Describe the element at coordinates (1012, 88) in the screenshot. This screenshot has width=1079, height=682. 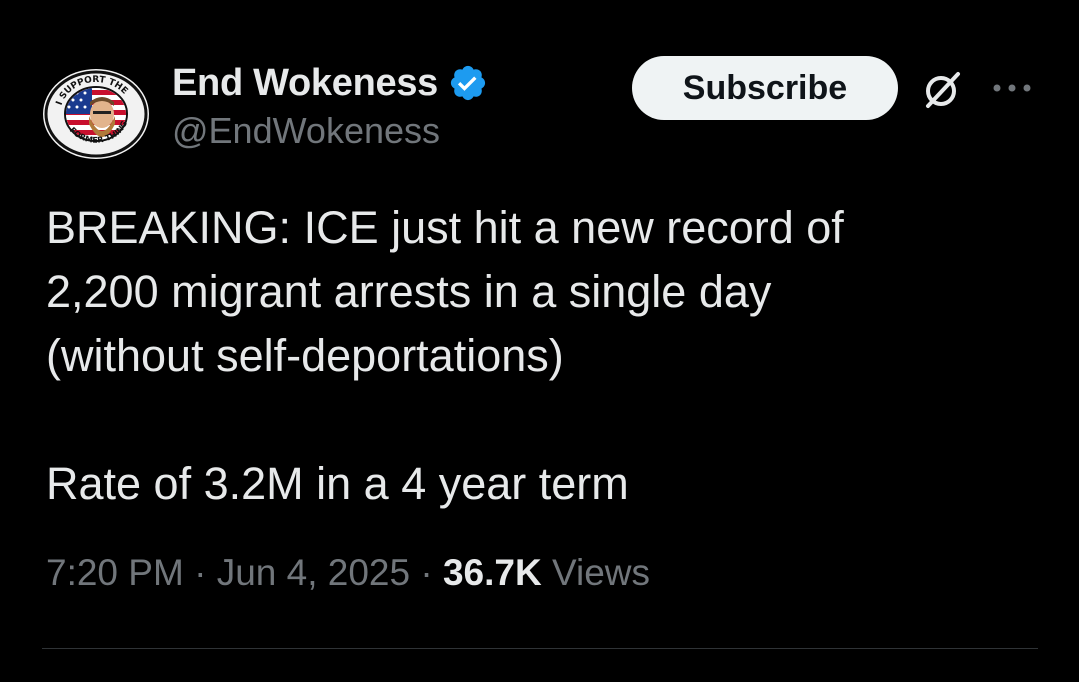
I see `more-dots-icon` at that location.